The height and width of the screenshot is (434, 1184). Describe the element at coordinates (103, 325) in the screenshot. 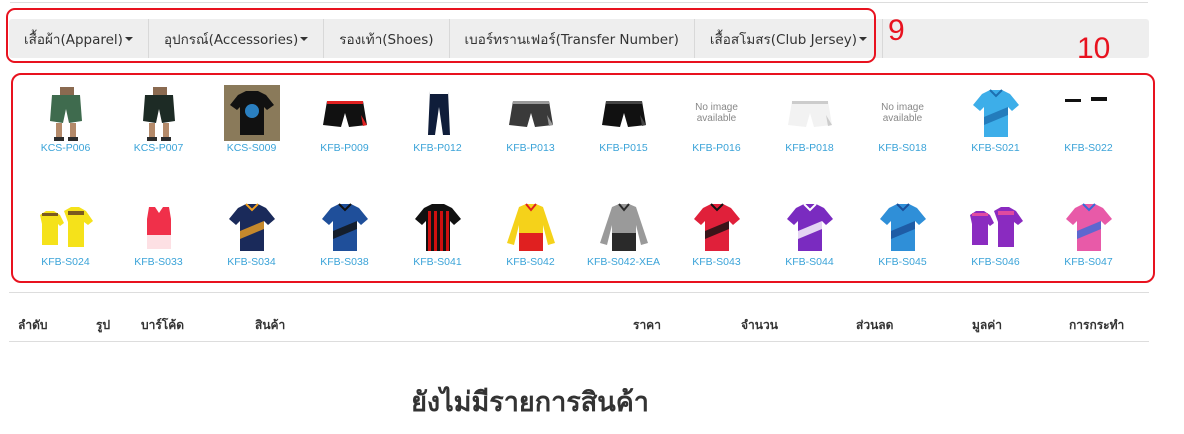

I see `column-header-image: รูป` at that location.